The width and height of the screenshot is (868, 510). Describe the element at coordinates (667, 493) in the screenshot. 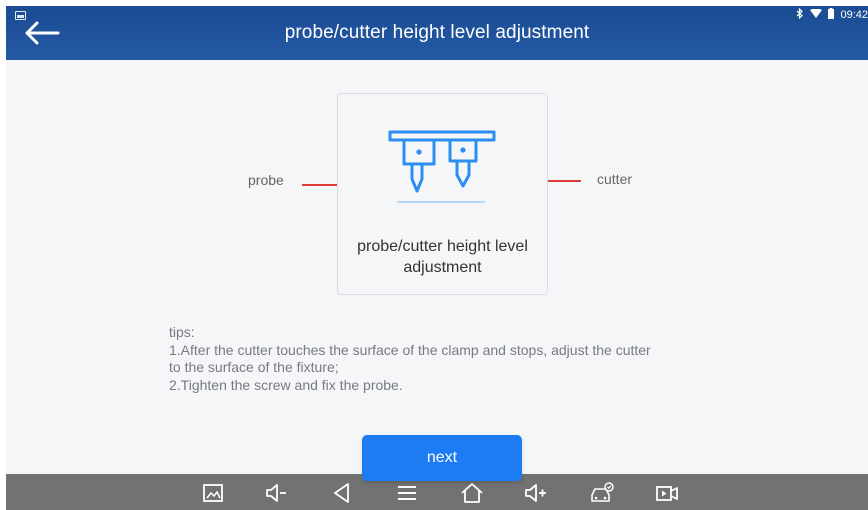

I see `screen-record-icon` at that location.